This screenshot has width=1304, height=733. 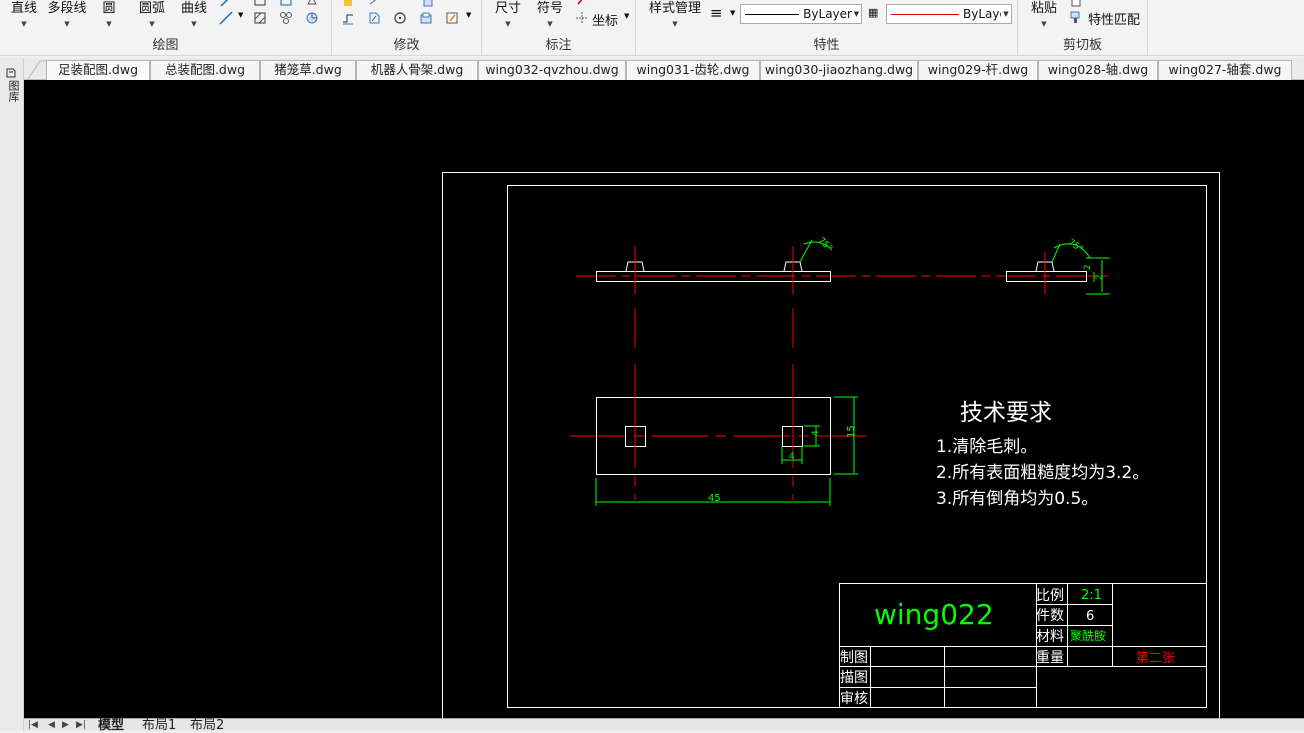 What do you see at coordinates (826, 45) in the screenshot?
I see `properties-group-title: 特性` at bounding box center [826, 45].